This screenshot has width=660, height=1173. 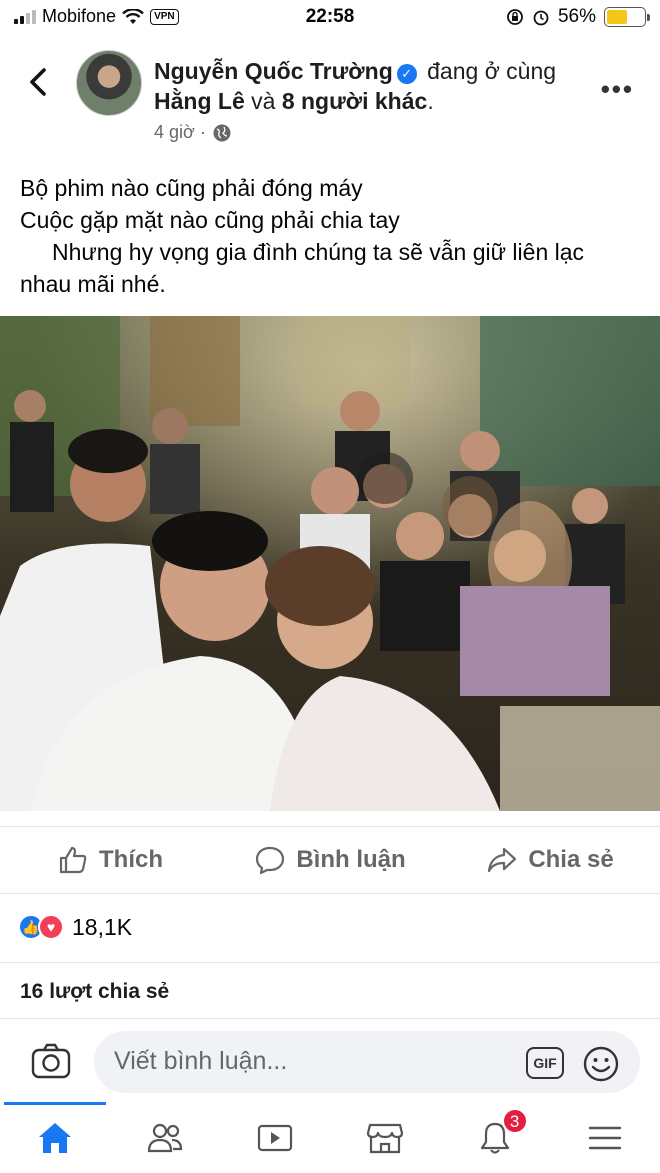 I want to click on nav-marketplace, so click(x=385, y=1137).